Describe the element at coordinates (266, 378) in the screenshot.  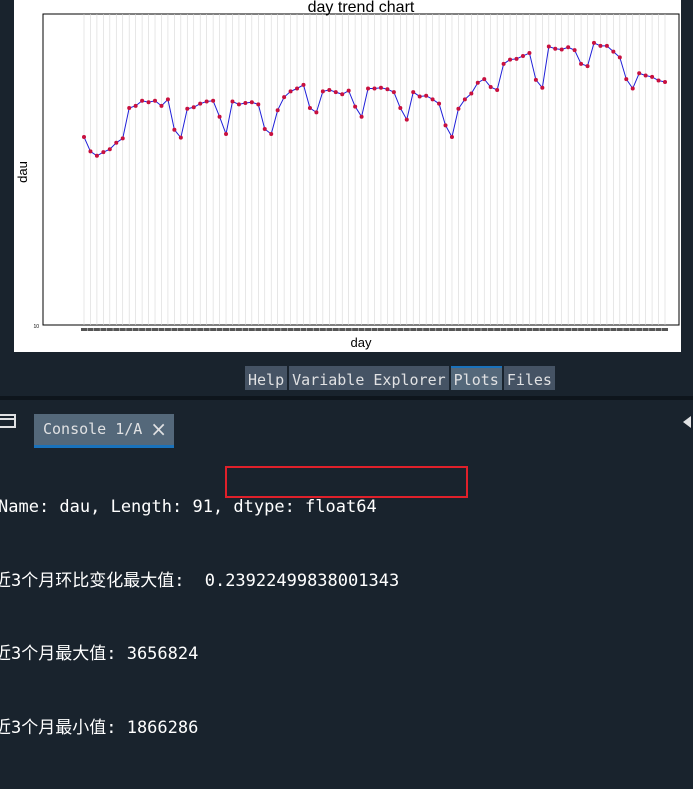
I see `tab-help: Help` at that location.